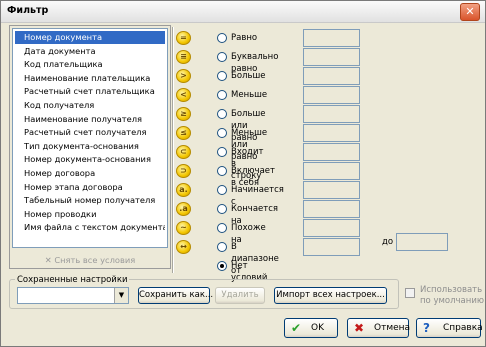 The height and width of the screenshot is (347, 486). Describe the element at coordinates (90, 214) in the screenshot. I see `list-item: Номер проводки` at that location.